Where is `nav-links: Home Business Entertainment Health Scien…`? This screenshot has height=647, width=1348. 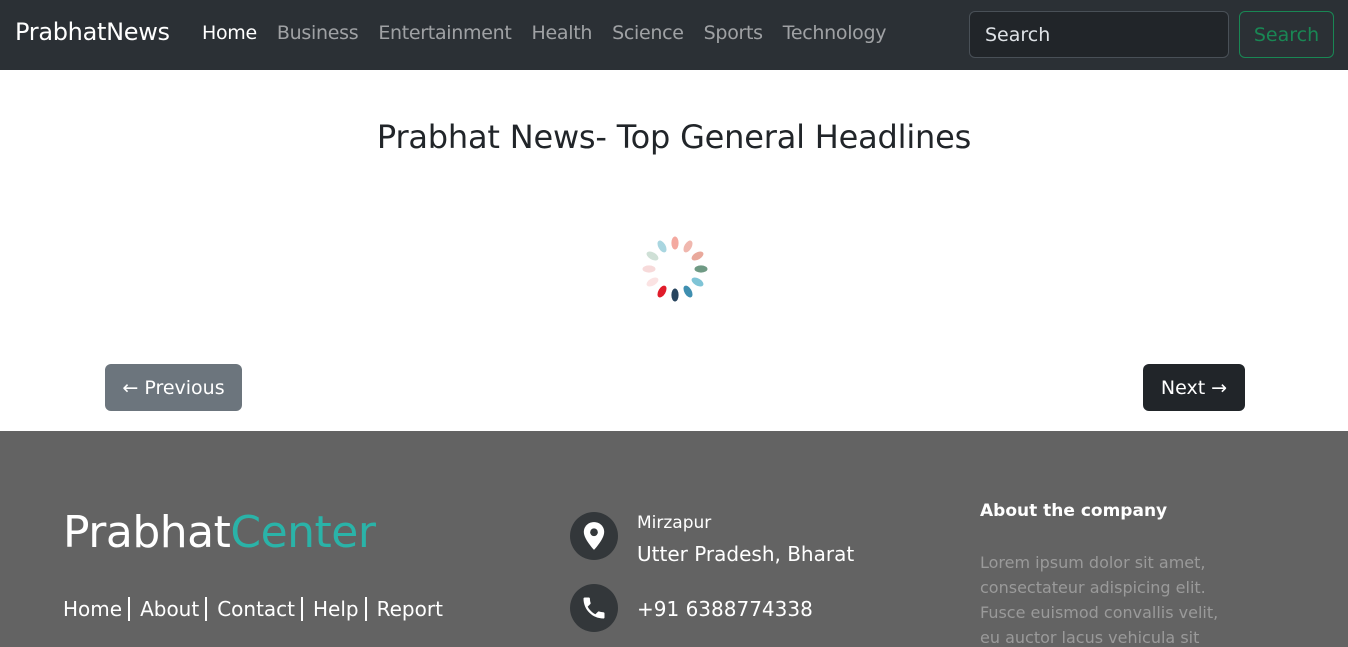 nav-links: Home Business Entertainment Health Scien… is located at coordinates (554, 33).